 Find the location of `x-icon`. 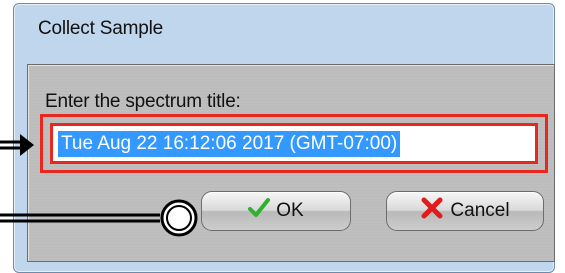

x-icon is located at coordinates (432, 211).